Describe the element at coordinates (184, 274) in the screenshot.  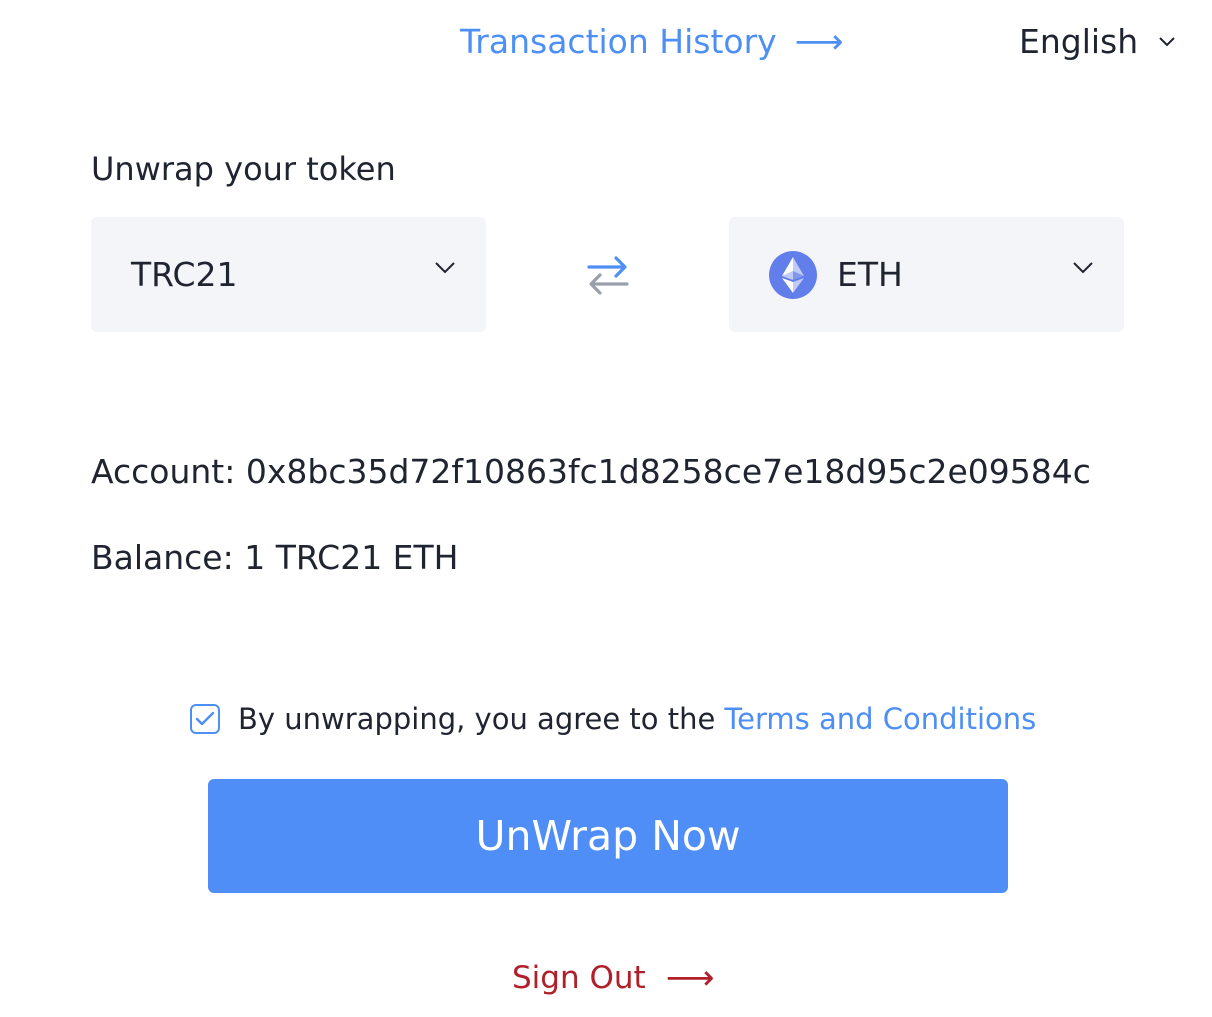
I see `from-token-label: TRC21` at that location.